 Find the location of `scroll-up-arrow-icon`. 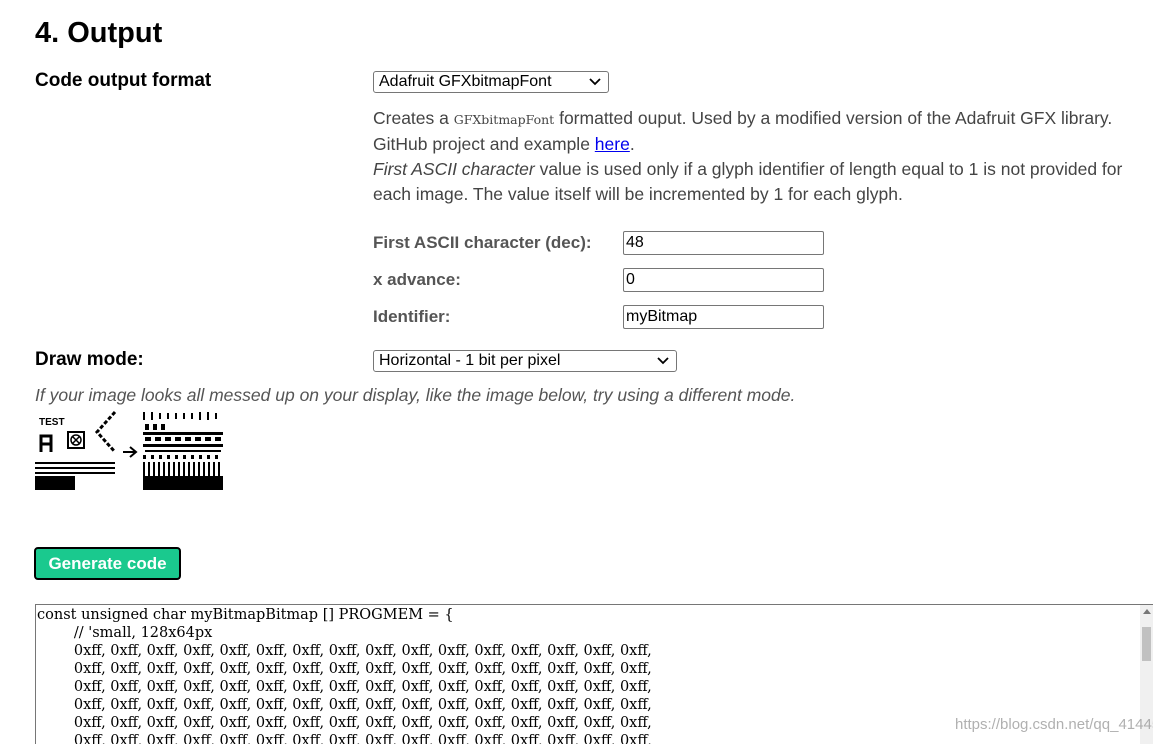

scroll-up-arrow-icon is located at coordinates (1147, 611).